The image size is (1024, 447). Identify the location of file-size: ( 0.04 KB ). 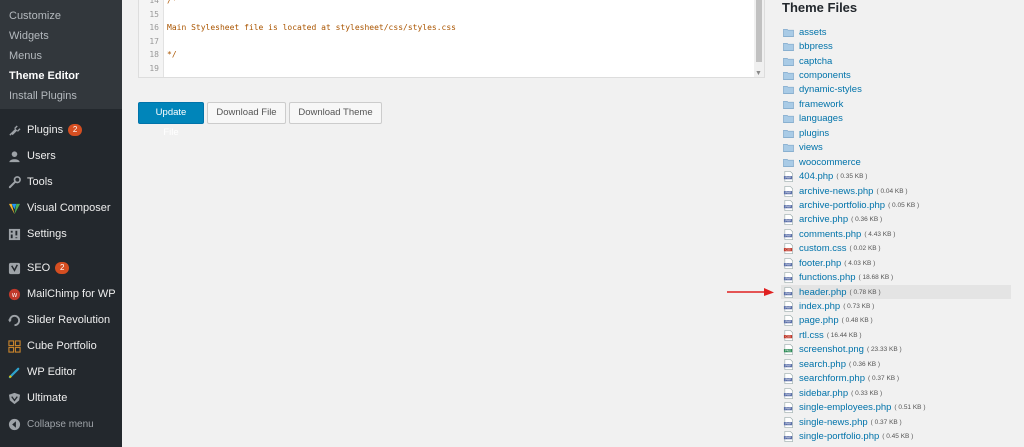
(892, 191).